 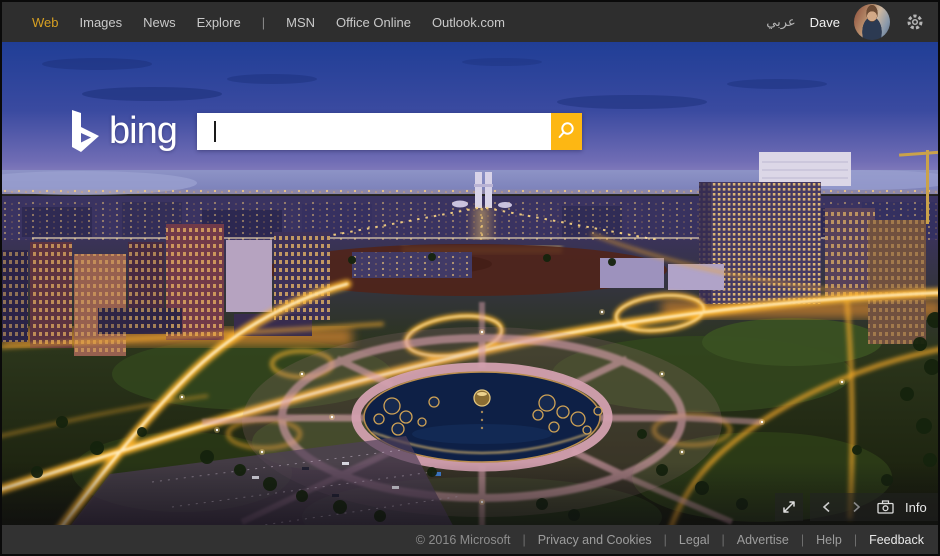 I want to click on footer-link-legal: Legal, so click(x=694, y=540).